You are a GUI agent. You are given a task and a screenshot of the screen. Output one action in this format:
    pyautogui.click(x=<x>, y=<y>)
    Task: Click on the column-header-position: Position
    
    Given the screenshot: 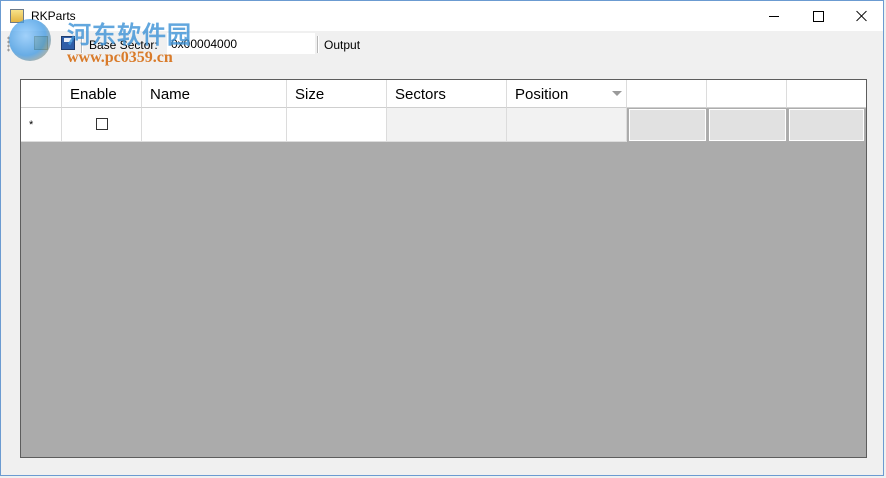 What is the action you would take?
    pyautogui.click(x=567, y=94)
    